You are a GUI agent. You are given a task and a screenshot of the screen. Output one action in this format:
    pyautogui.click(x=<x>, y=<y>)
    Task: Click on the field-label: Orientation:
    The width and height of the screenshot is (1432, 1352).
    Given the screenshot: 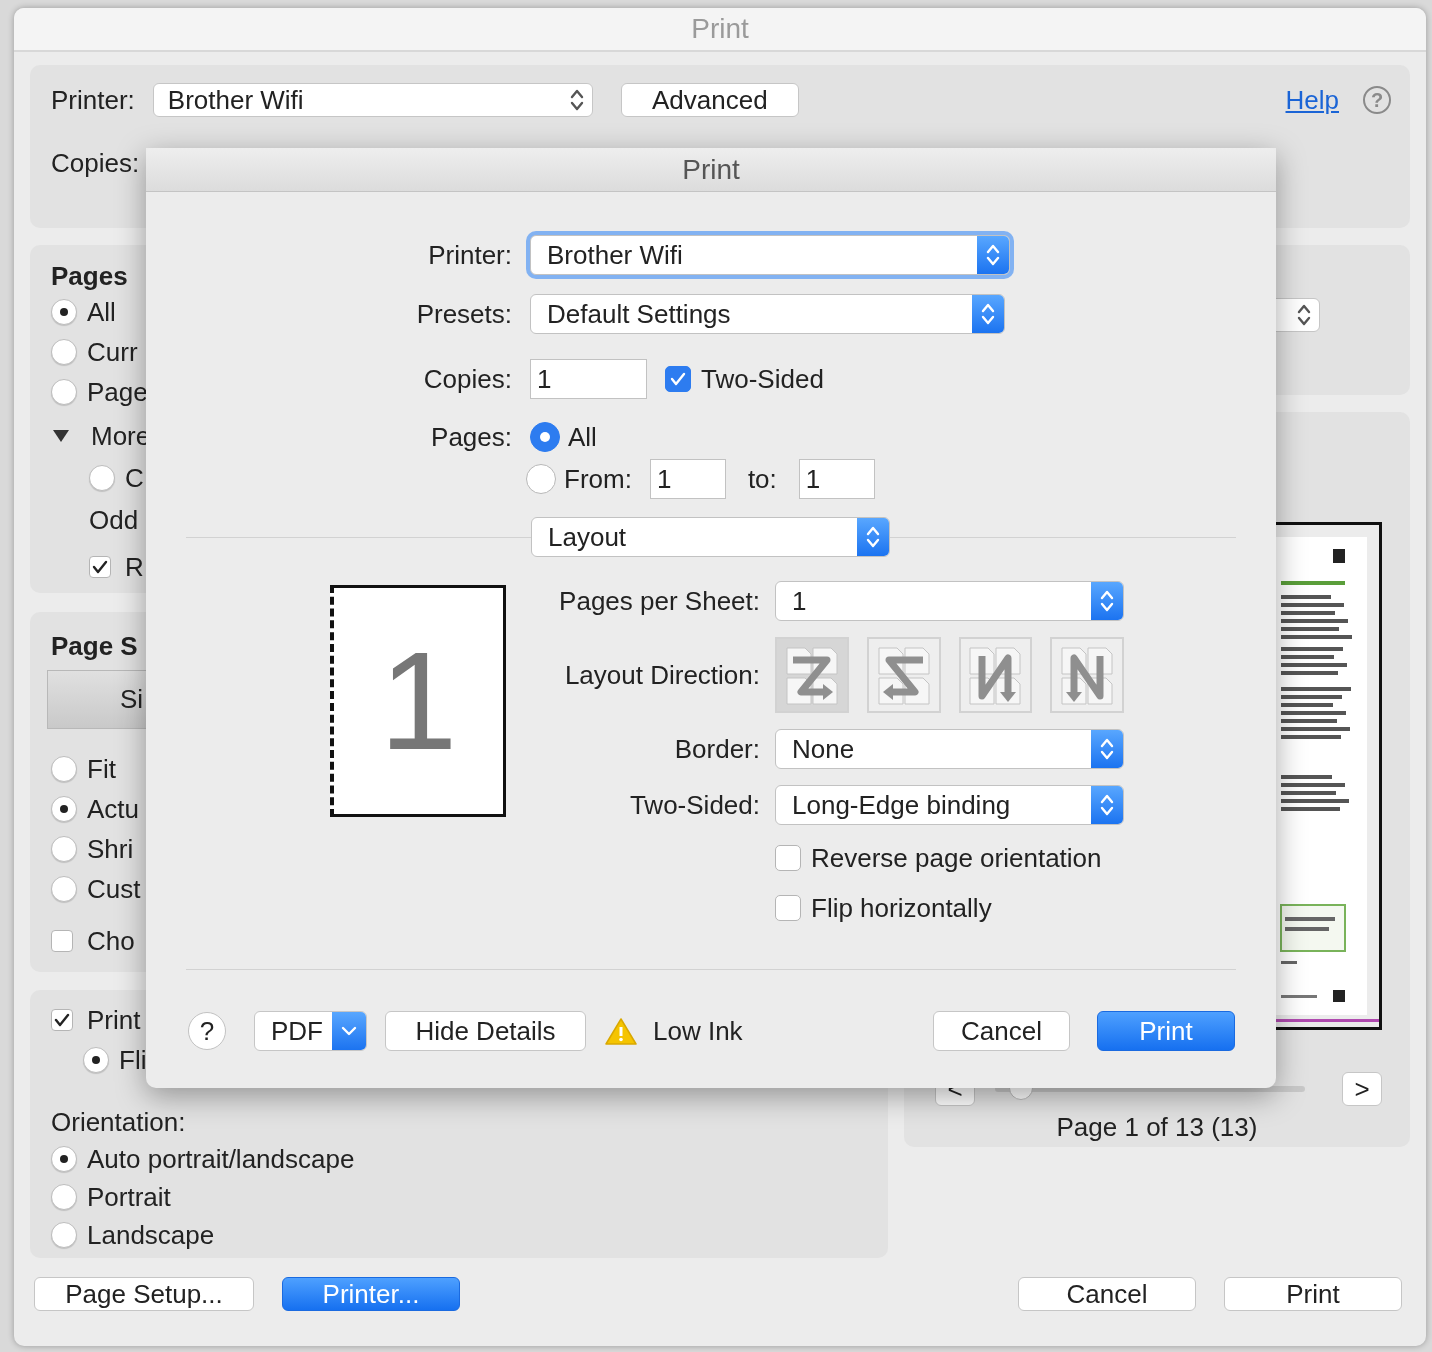 What is the action you would take?
    pyautogui.click(x=119, y=1122)
    